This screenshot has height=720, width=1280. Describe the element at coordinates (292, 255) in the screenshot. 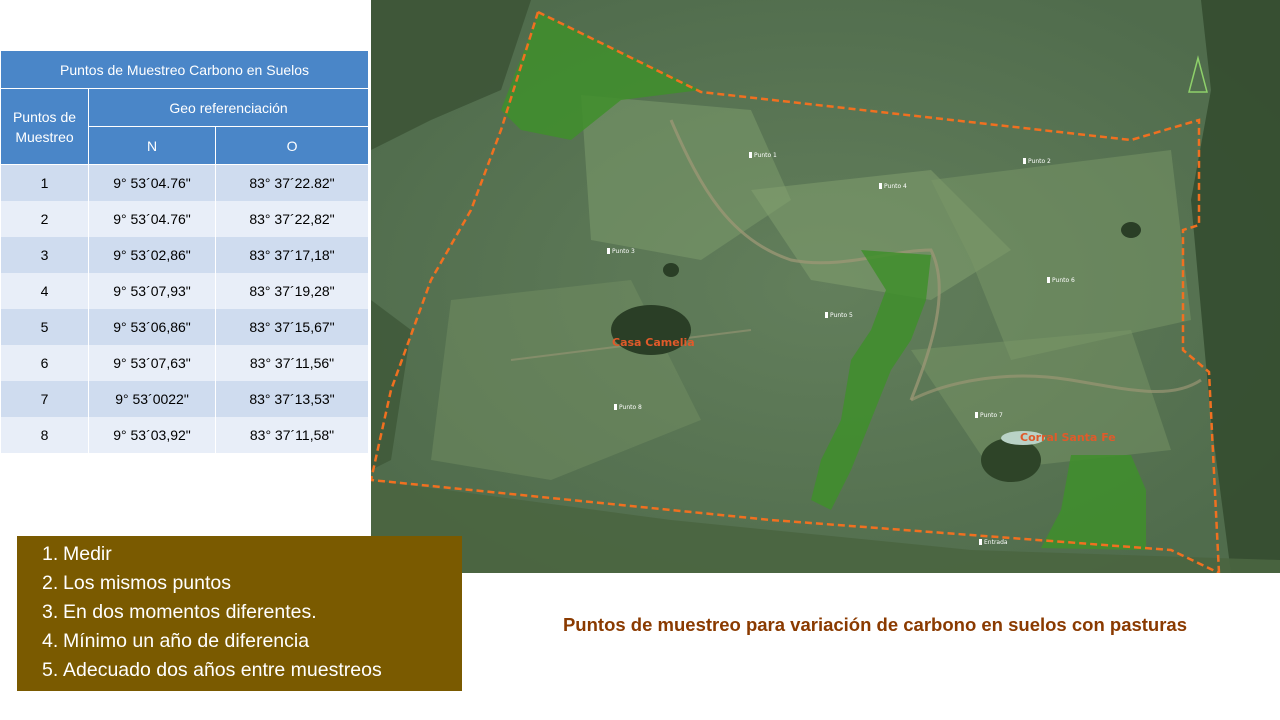

I see `cell-west: 83° 37´17,18"` at that location.